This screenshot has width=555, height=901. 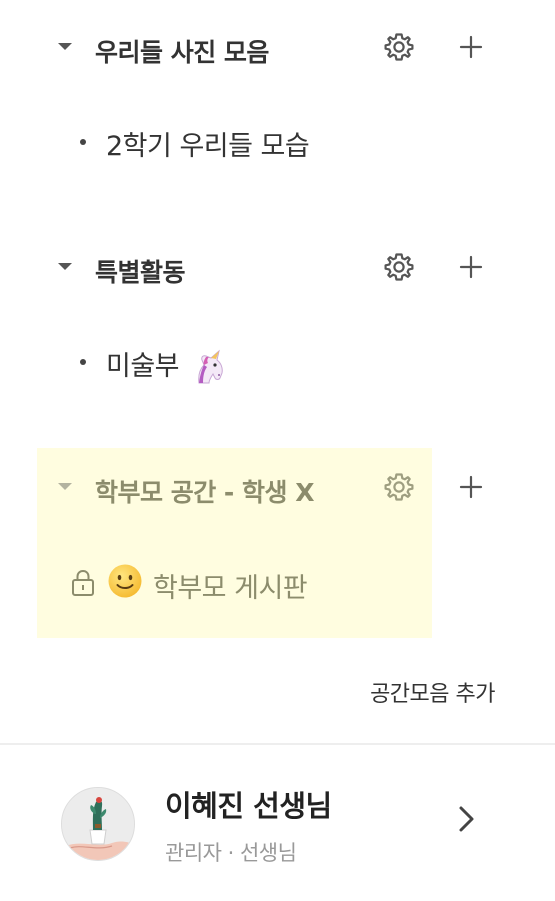 What do you see at coordinates (182, 52) in the screenshot?
I see `section-title: 우리들 사진 모음` at bounding box center [182, 52].